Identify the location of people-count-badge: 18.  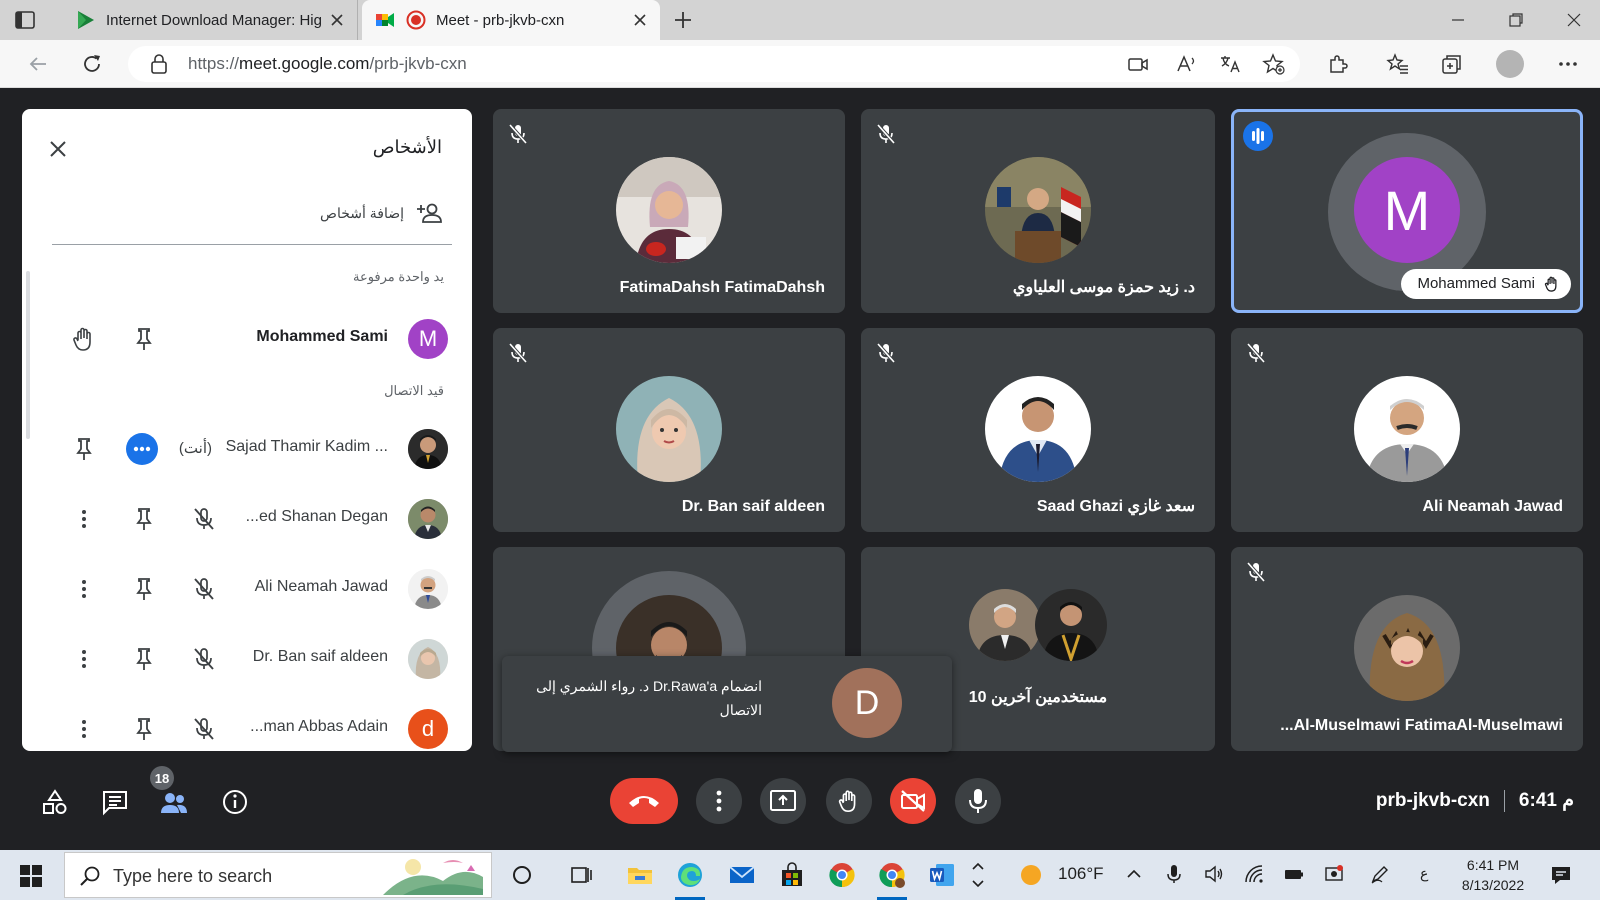
(162, 778).